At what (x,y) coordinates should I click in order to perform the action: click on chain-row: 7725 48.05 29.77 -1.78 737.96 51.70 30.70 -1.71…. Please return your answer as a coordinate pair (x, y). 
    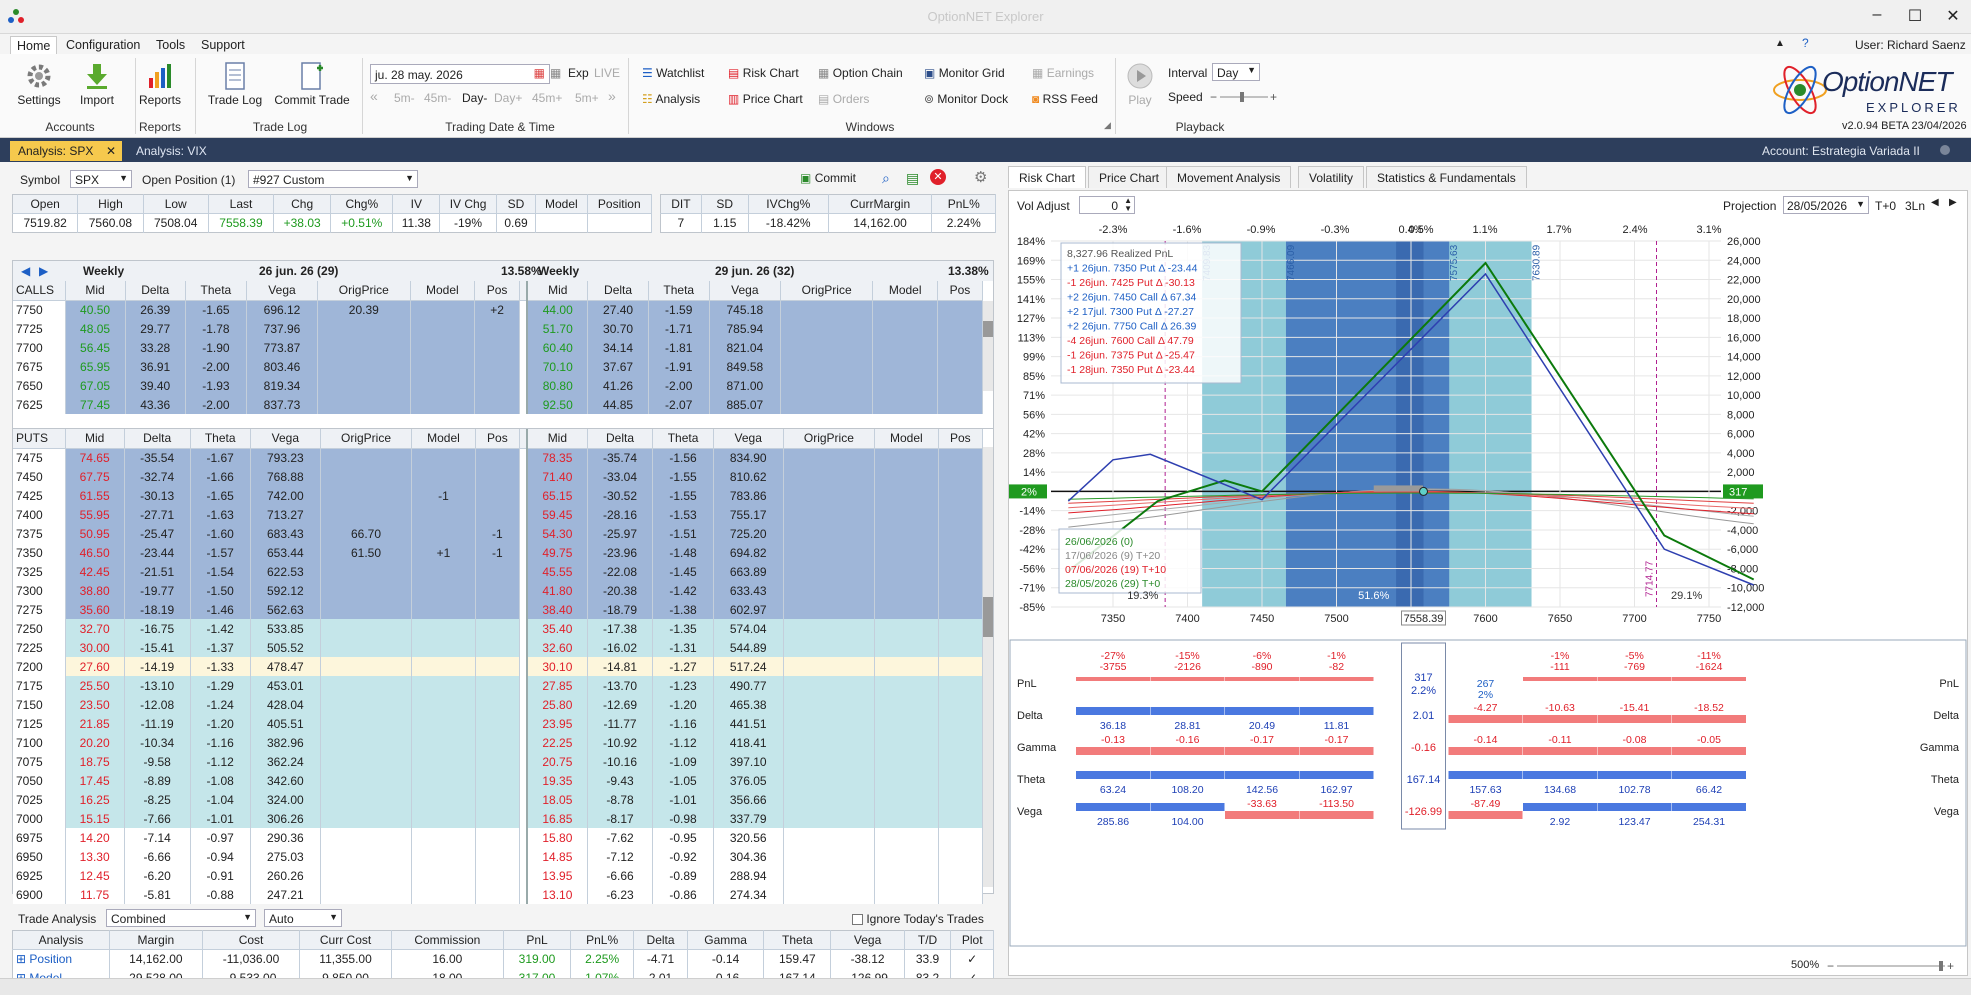
    Looking at the image, I should click on (498, 328).